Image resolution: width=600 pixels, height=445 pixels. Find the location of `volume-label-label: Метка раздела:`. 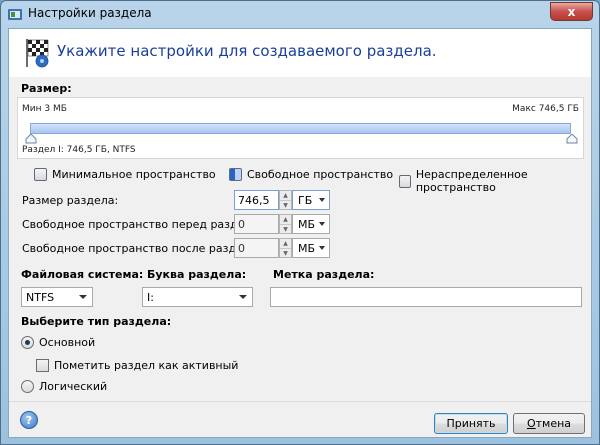

volume-label-label: Метка раздела: is located at coordinates (324, 274).